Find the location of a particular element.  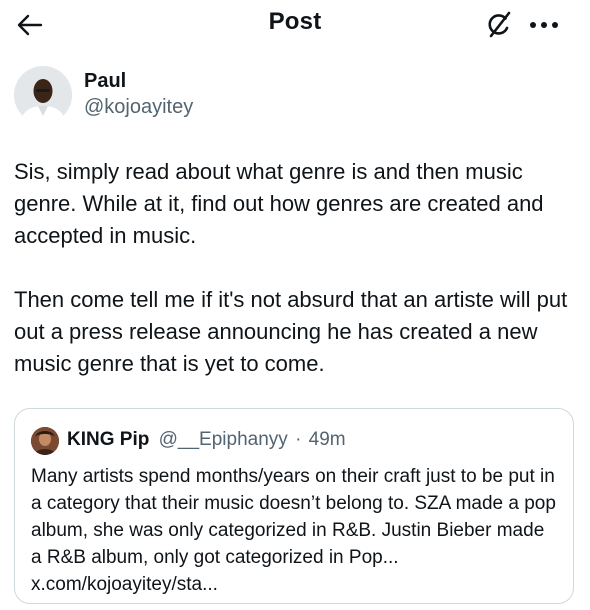

quoted-post-header: KING Pip @__Epiphanyy · 49m is located at coordinates (206, 440).